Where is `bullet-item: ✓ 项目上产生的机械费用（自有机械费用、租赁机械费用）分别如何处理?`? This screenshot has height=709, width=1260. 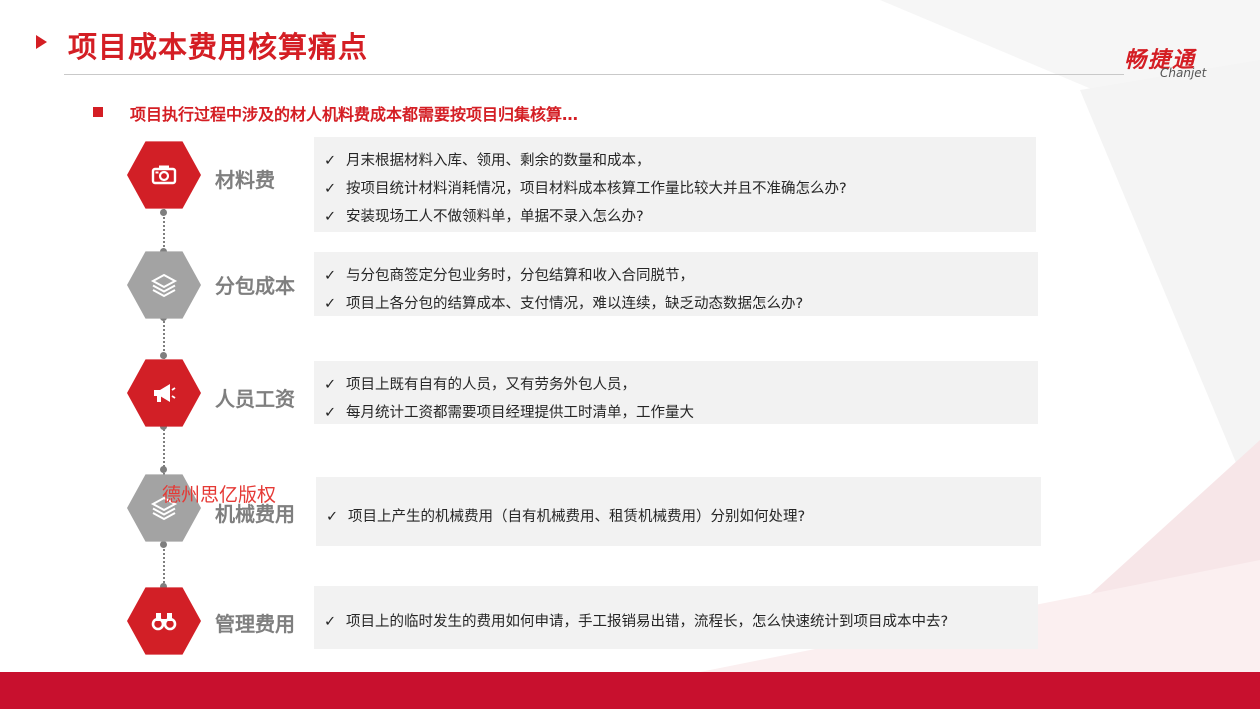 bullet-item: ✓ 项目上产生的机械费用（自有机械费用、租赁机械费用）分别如何处理? is located at coordinates (565, 515).